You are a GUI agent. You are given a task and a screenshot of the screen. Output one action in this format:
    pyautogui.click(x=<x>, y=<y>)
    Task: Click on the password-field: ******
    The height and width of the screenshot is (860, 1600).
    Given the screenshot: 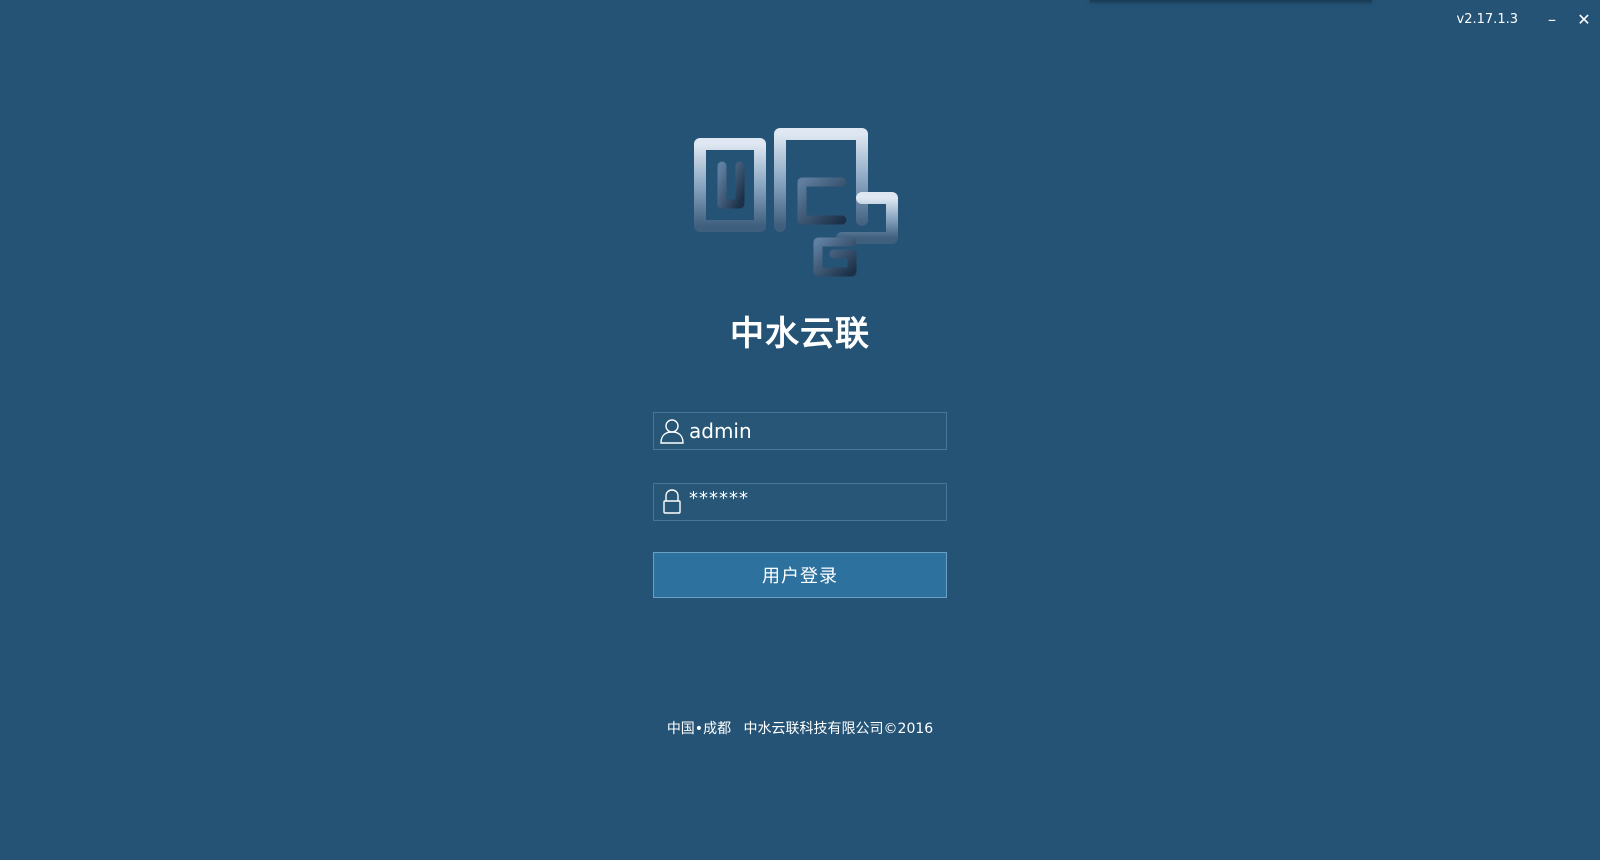 What is the action you would take?
    pyautogui.click(x=800, y=502)
    